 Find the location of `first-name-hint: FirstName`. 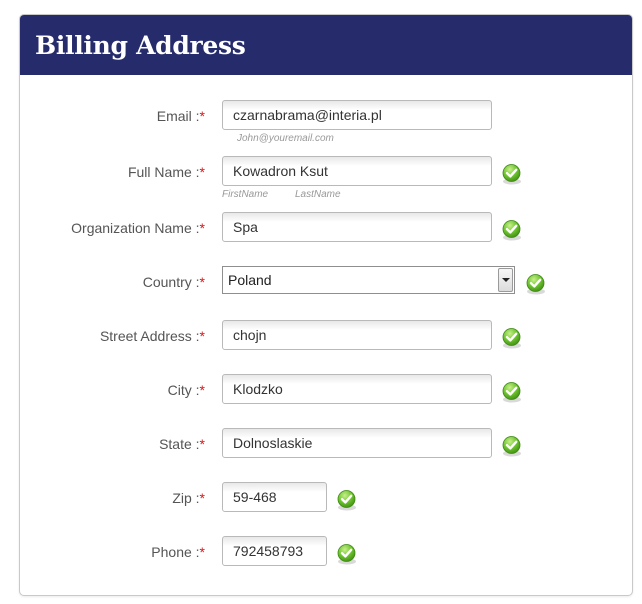

first-name-hint: FirstName is located at coordinates (245, 194).